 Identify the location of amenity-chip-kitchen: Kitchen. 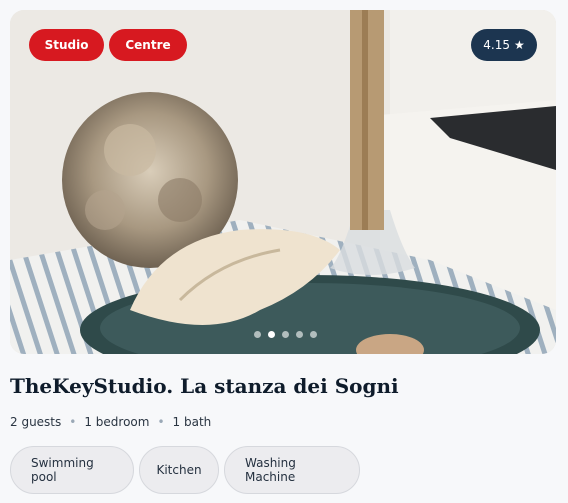
(179, 470).